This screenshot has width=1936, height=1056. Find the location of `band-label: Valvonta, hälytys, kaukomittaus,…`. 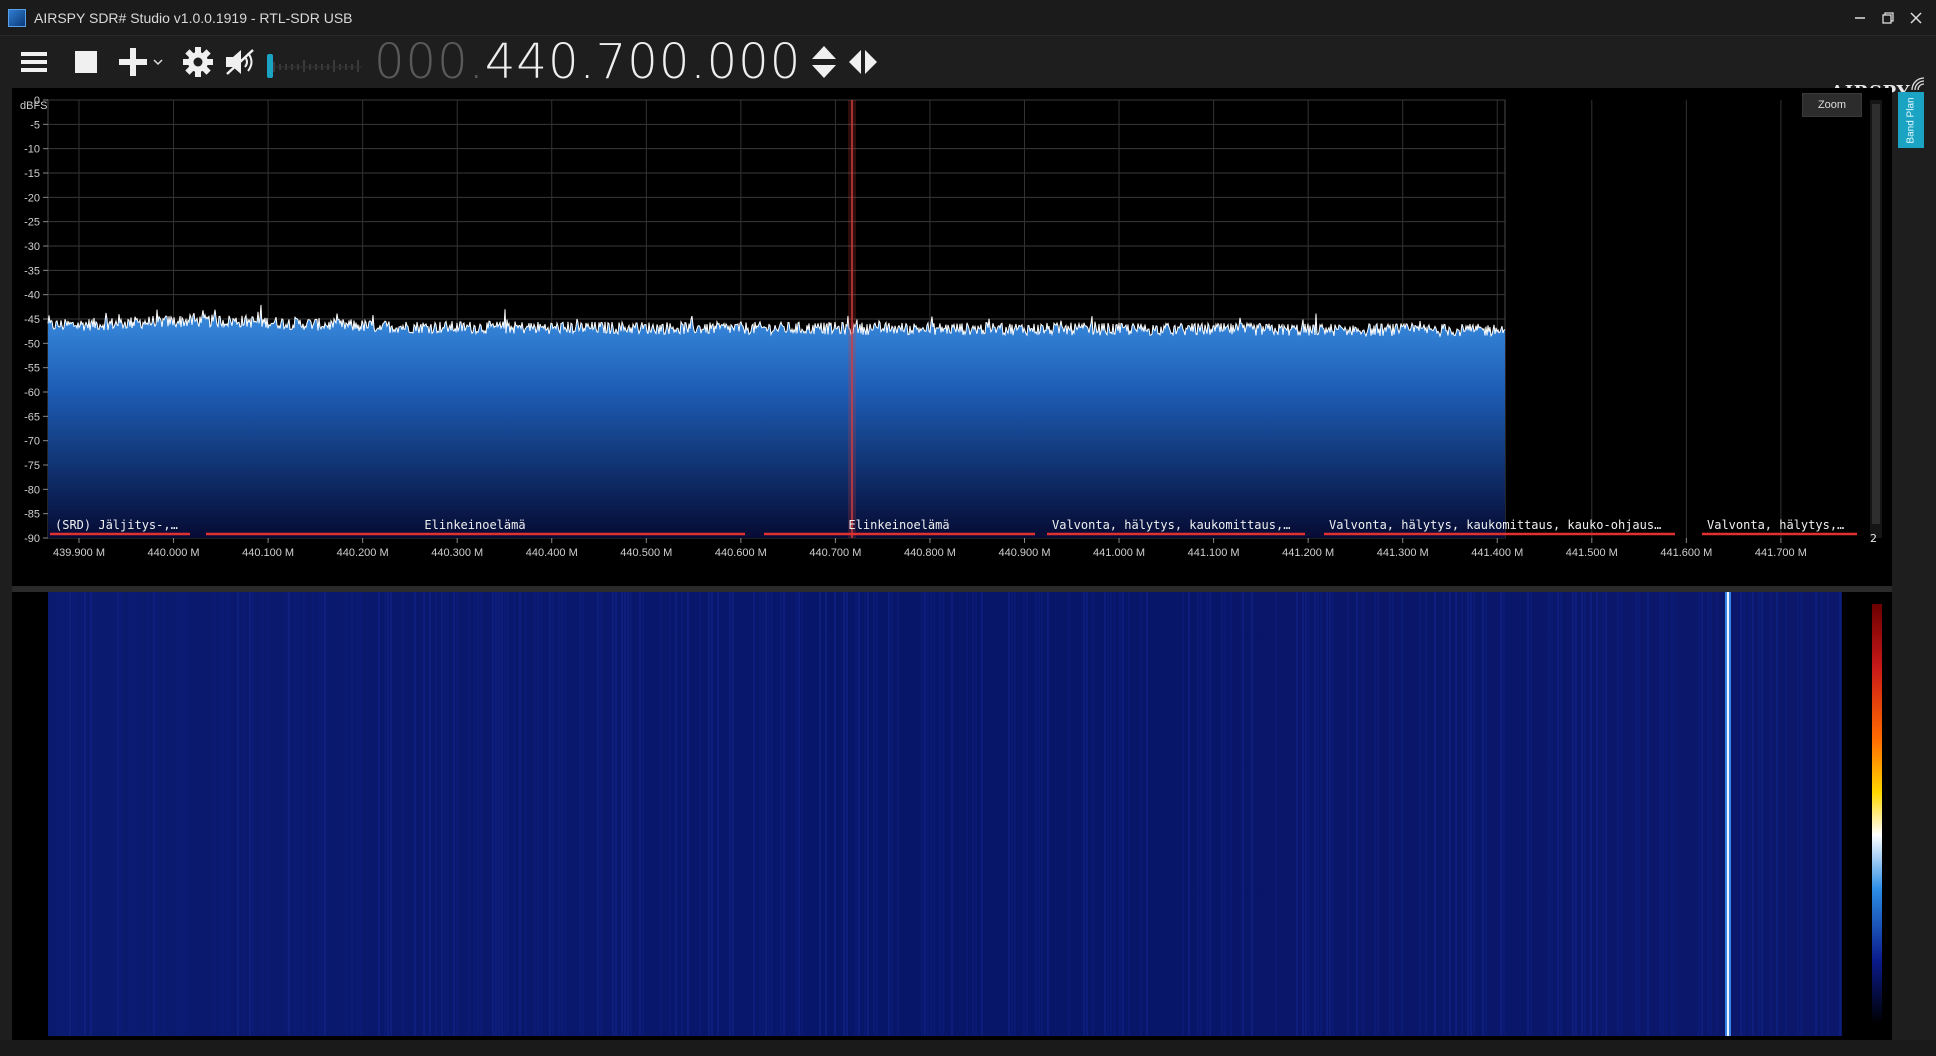

band-label: Valvonta, hälytys, kaukomittaus,… is located at coordinates (1171, 525).